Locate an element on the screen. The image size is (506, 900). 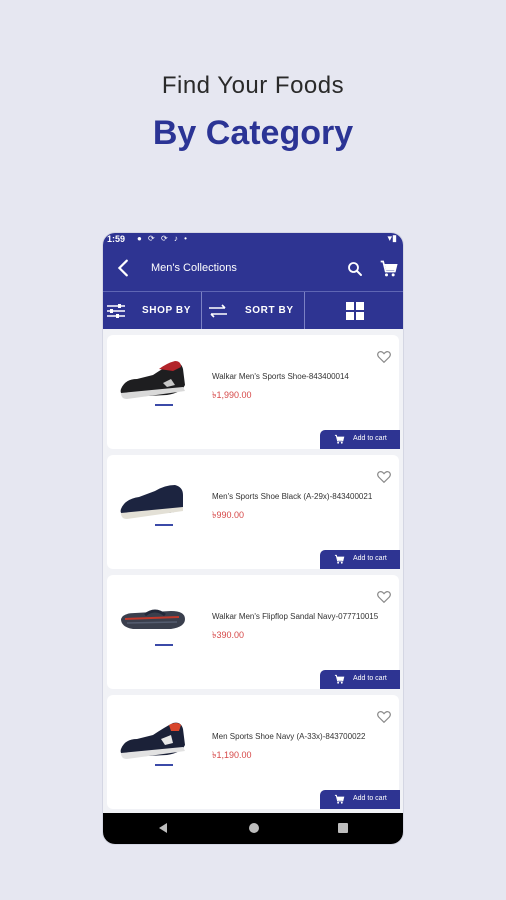
search-icon is located at coordinates (355, 269).